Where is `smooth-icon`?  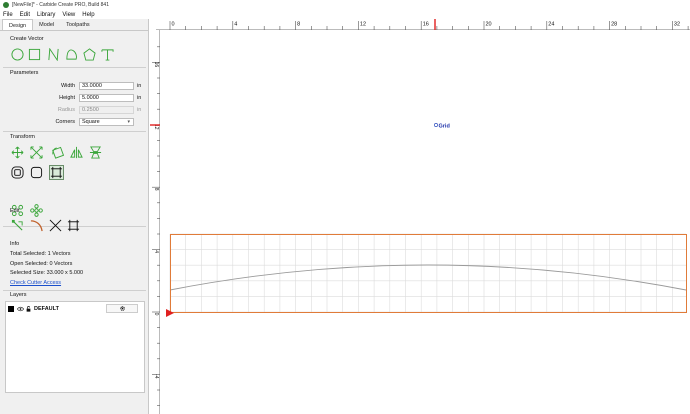 smooth-icon is located at coordinates (36, 226).